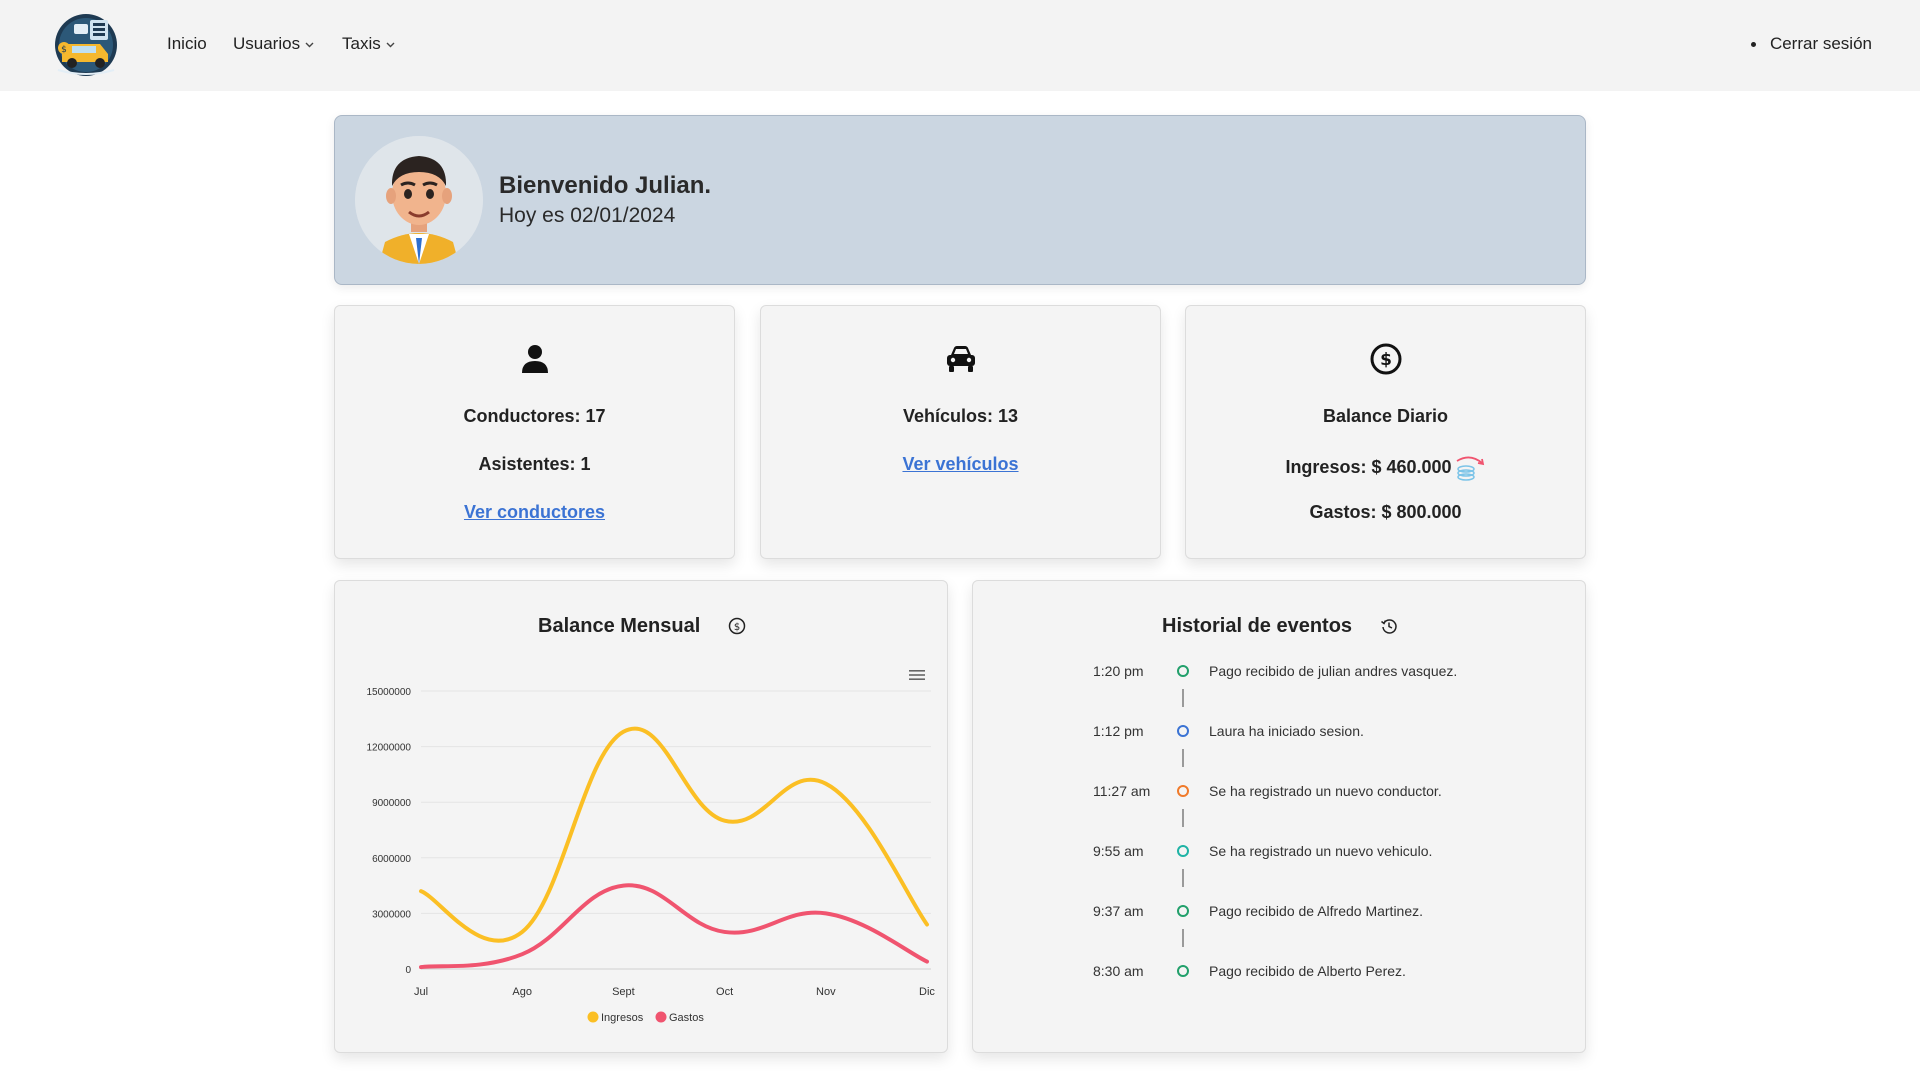 This screenshot has width=1920, height=1078. What do you see at coordinates (661, 1017) in the screenshot?
I see `legend-marker-gastos` at bounding box center [661, 1017].